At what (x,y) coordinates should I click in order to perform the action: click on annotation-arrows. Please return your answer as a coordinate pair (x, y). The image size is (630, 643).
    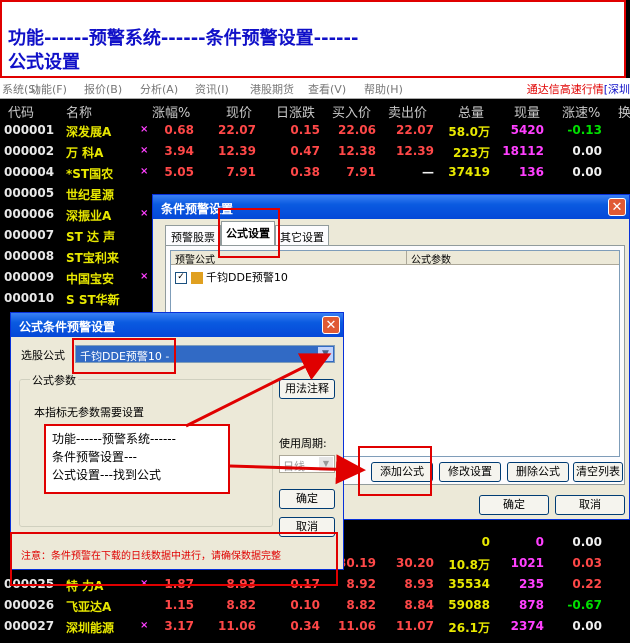
    Looking at the image, I should click on (275, 419).